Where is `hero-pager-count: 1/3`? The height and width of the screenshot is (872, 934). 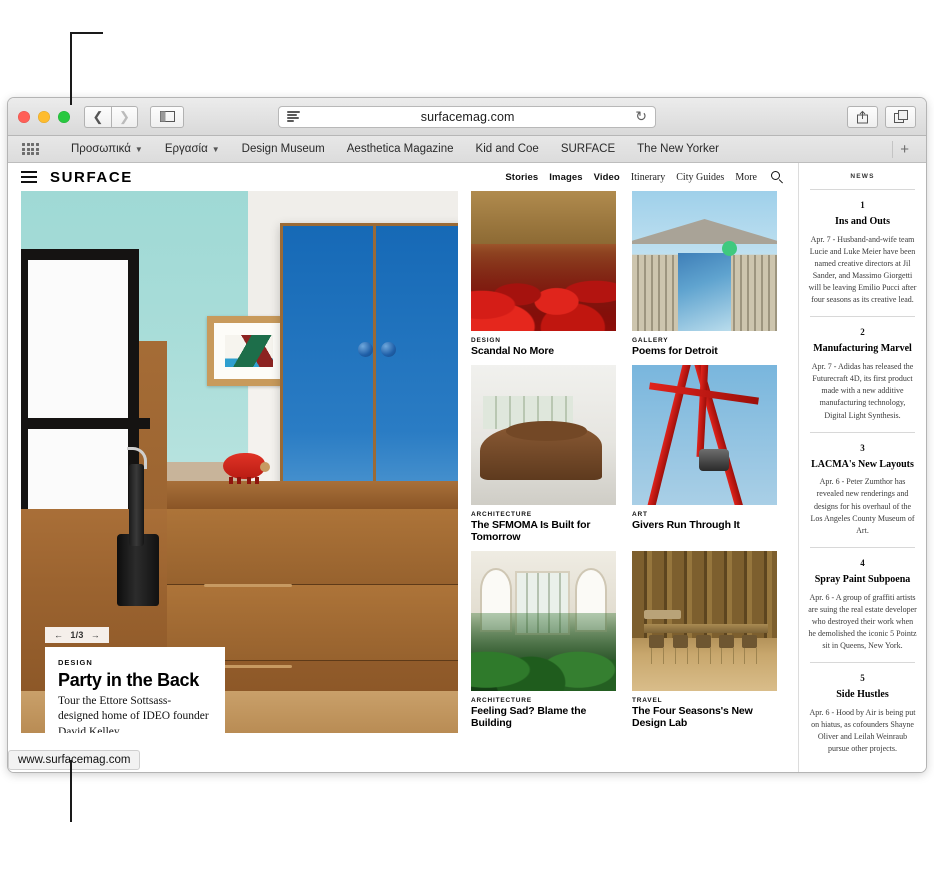 hero-pager-count: 1/3 is located at coordinates (77, 635).